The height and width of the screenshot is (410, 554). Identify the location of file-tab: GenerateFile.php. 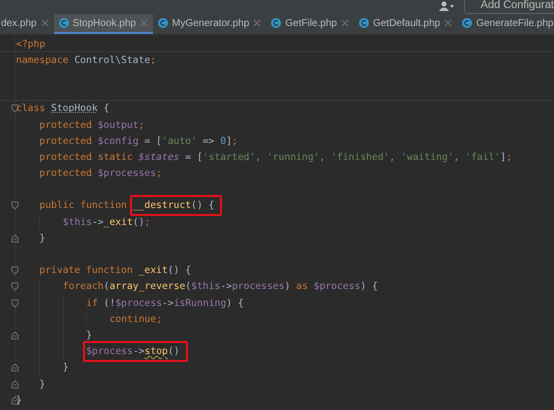
(505, 24).